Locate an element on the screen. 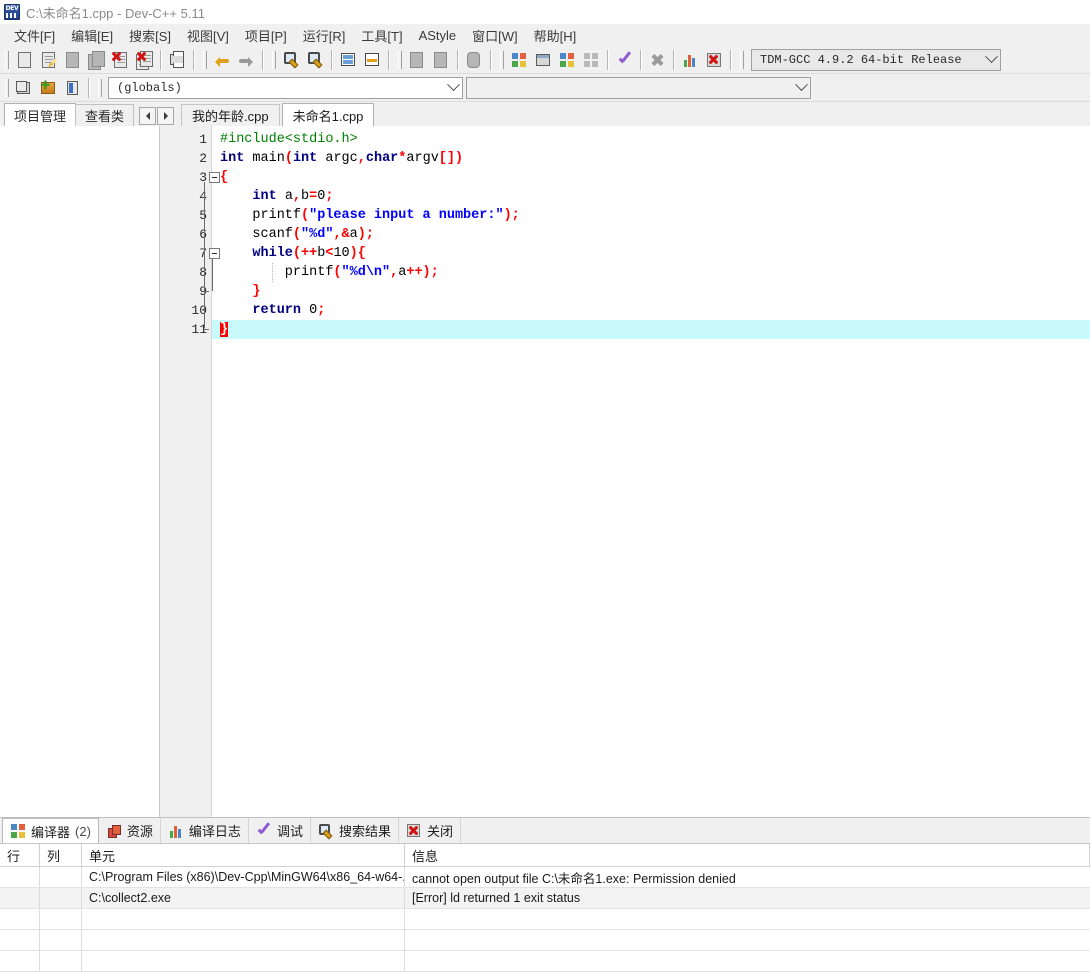 The height and width of the screenshot is (972, 1090). compile-run-icon is located at coordinates (624, 60).